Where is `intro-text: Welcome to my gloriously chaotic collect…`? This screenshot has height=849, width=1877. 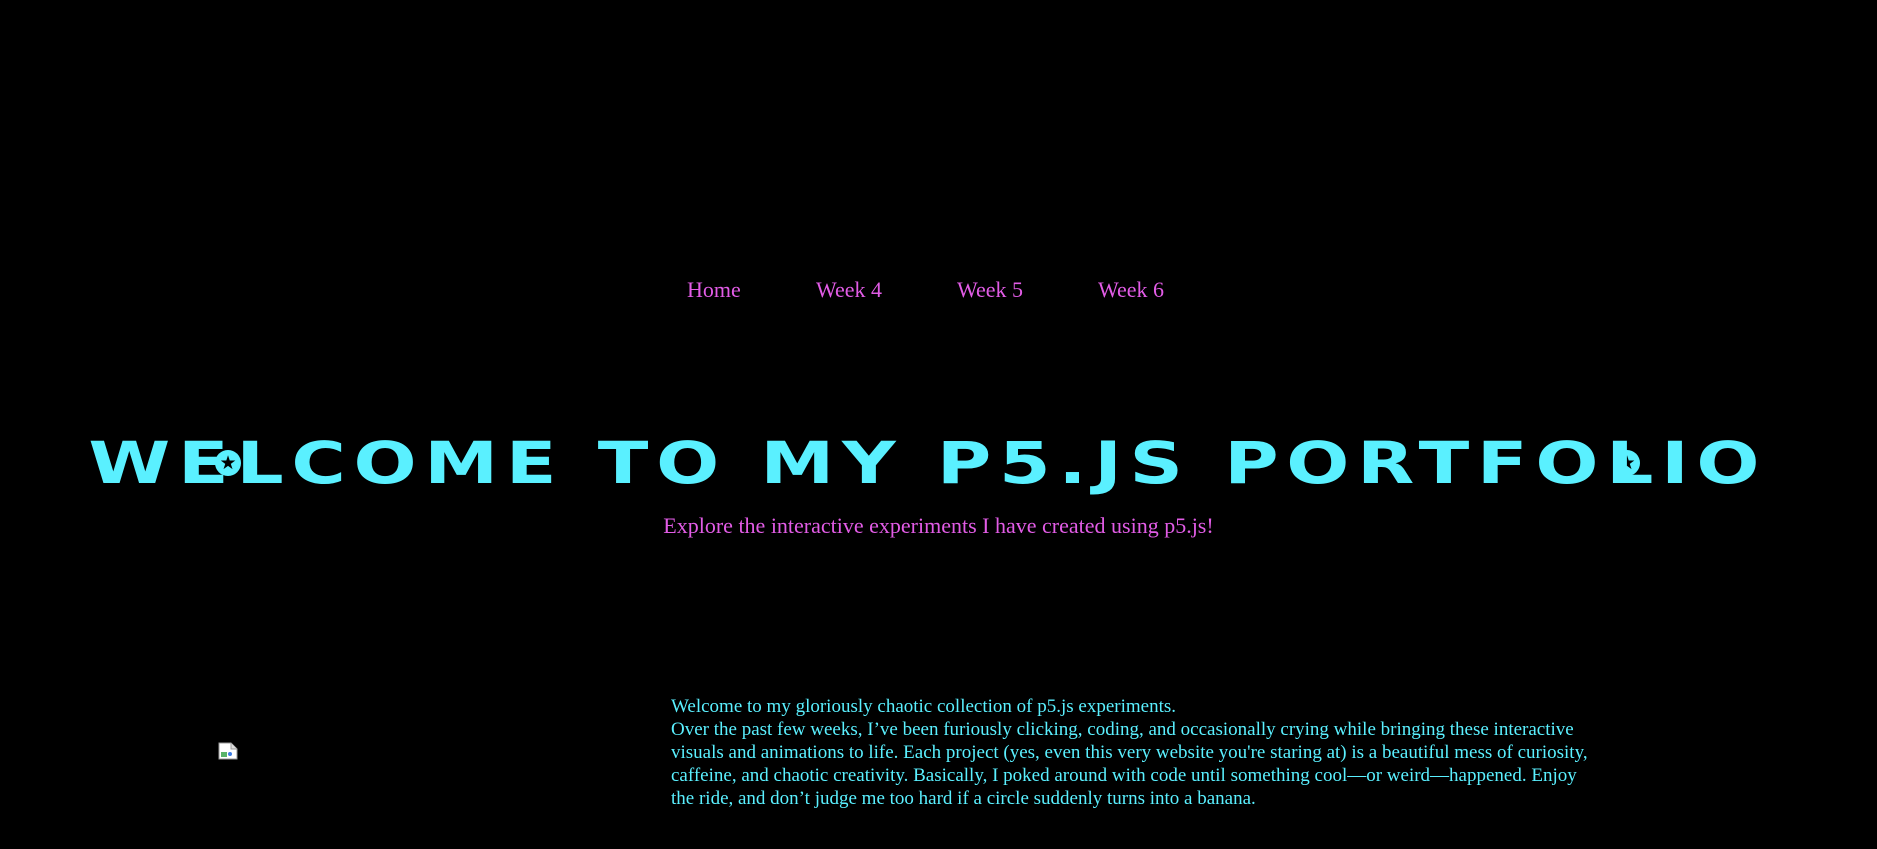
intro-text: Welcome to my gloriously chaotic collect… is located at coordinates (1133, 752).